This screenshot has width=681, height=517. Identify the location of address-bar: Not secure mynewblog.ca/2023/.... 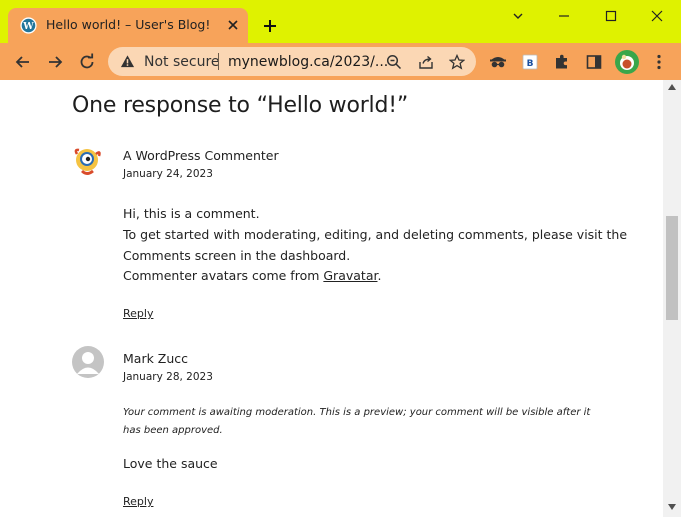
(292, 61).